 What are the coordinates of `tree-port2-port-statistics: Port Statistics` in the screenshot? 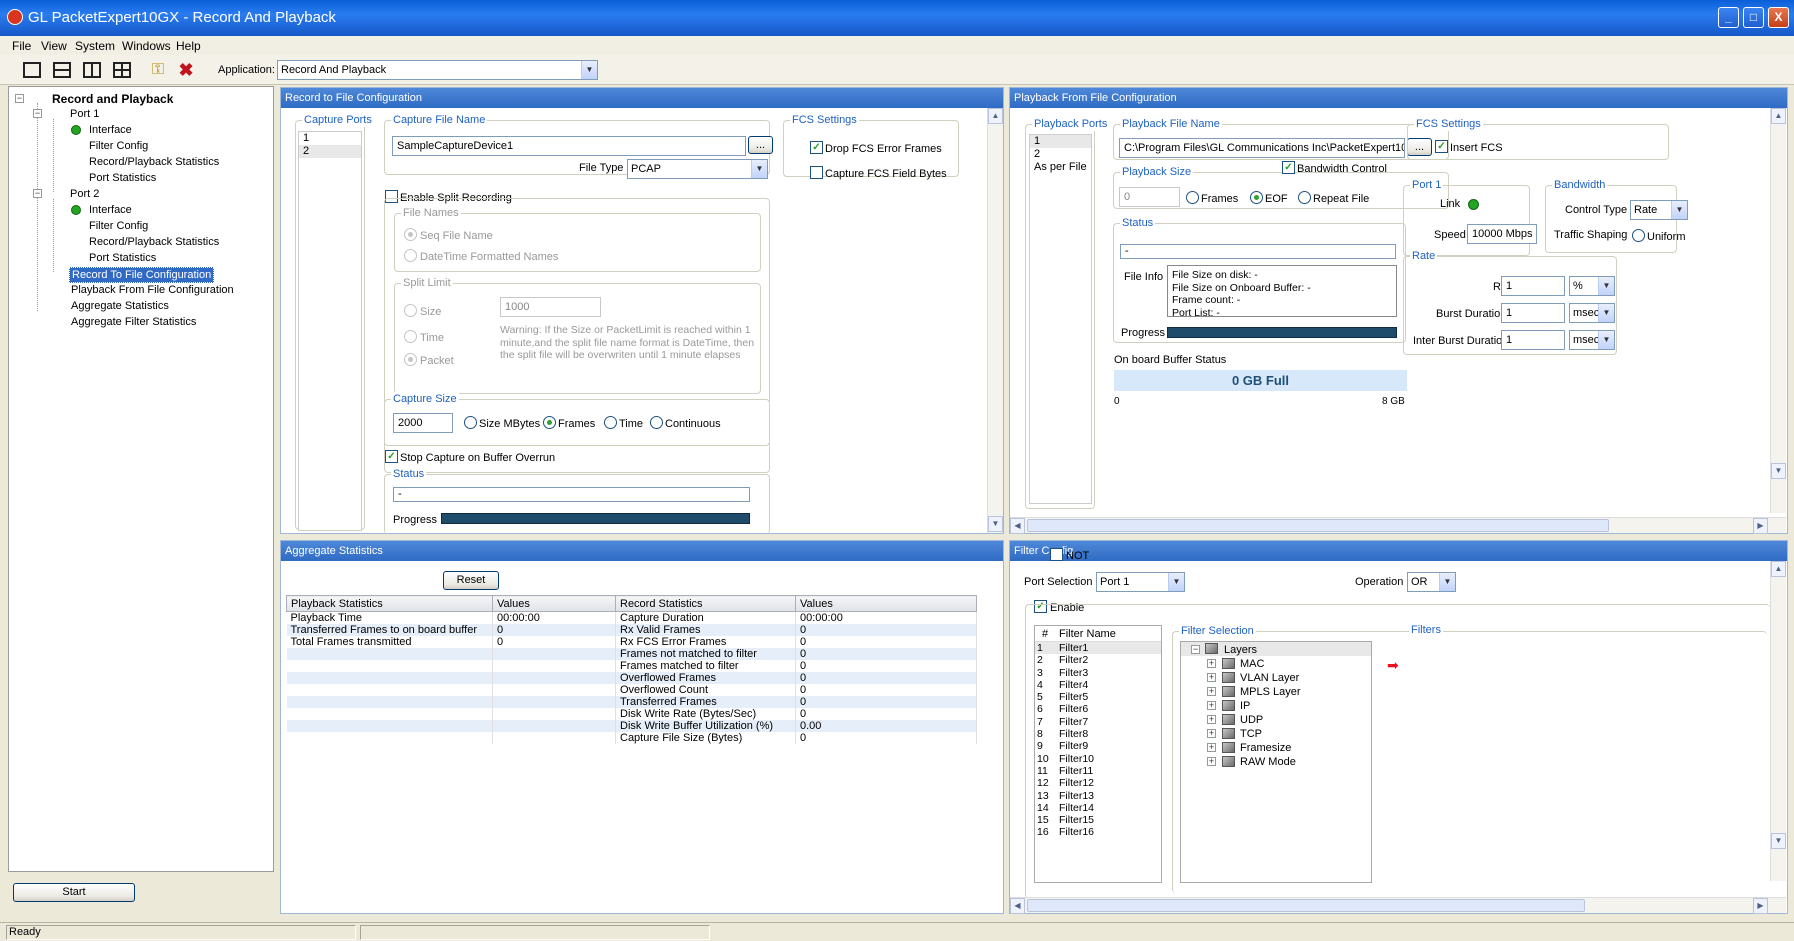 It's located at (122, 258).